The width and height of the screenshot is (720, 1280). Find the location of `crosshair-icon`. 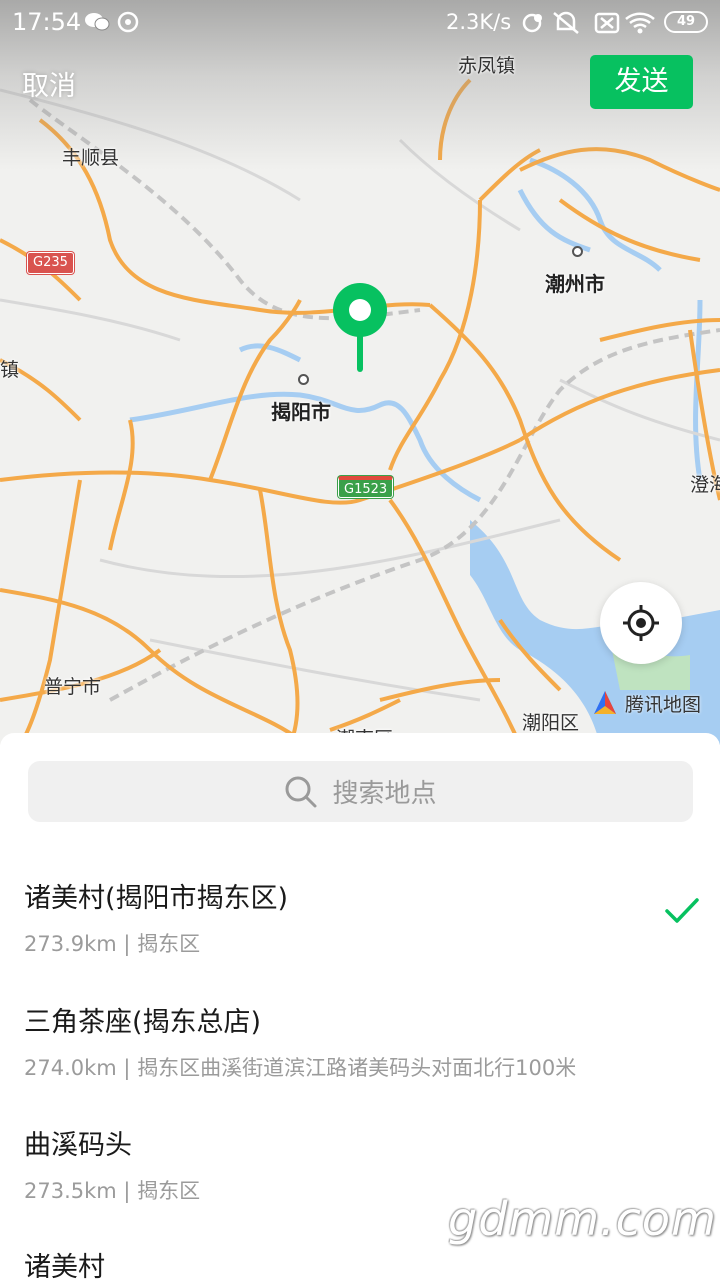

crosshair-icon is located at coordinates (641, 623).